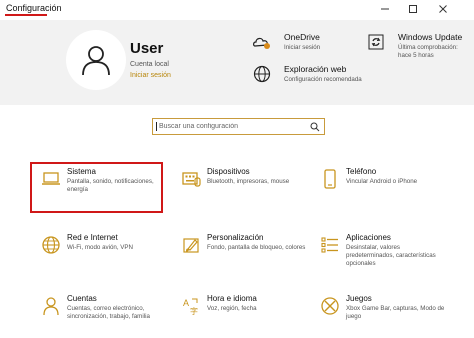  I want to click on minimize-button, so click(385, 9).